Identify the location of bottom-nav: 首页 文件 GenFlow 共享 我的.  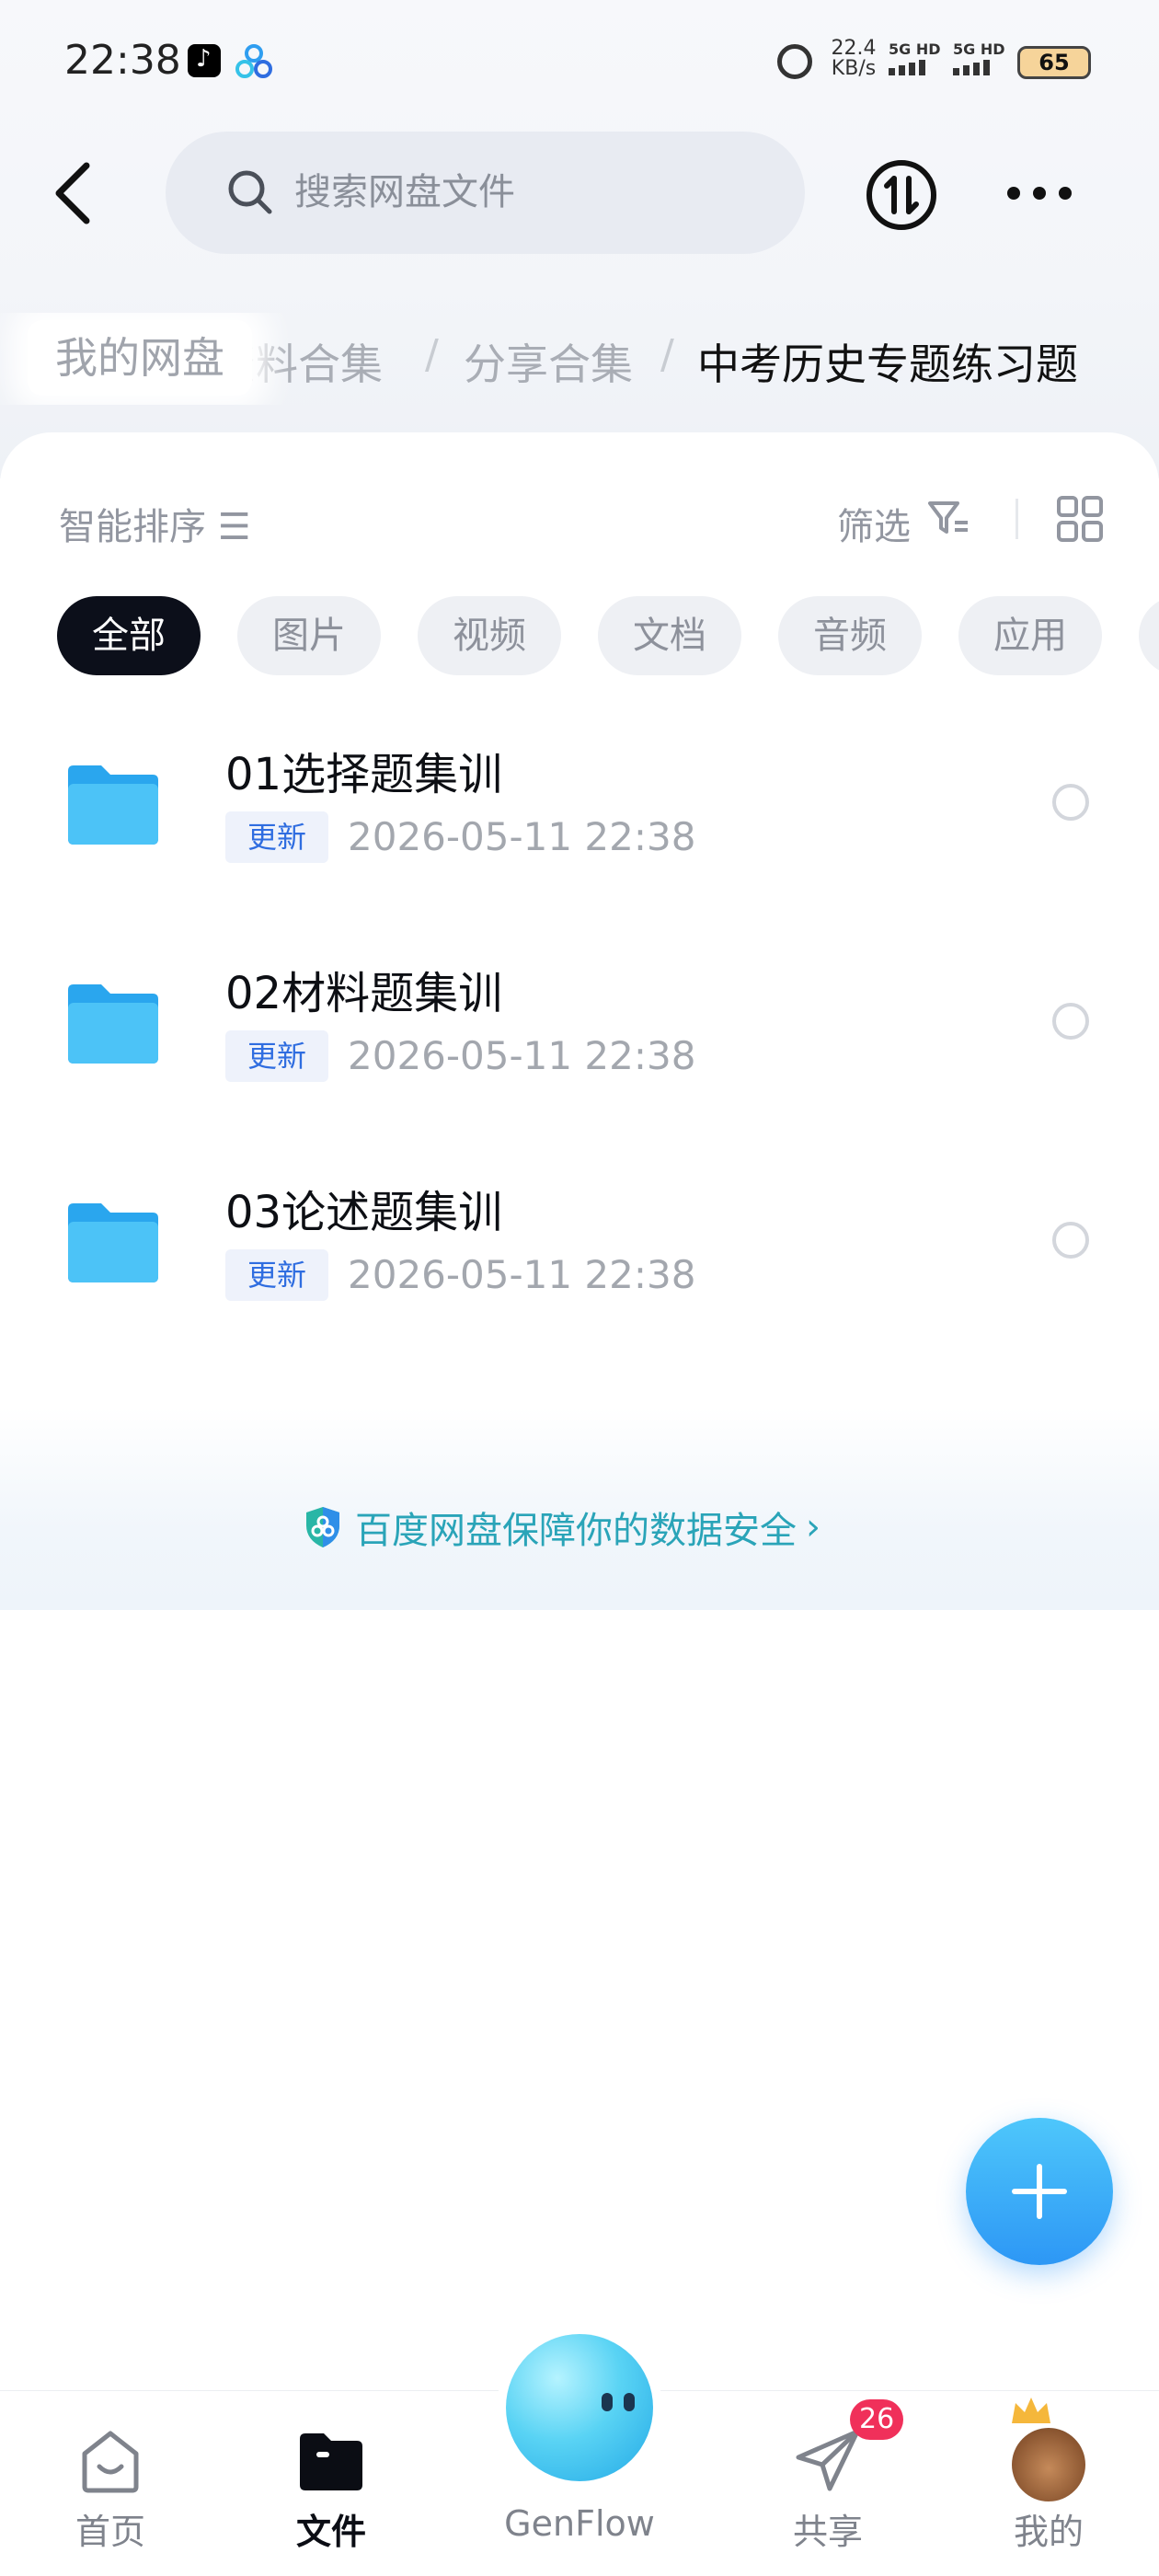
(579, 2450).